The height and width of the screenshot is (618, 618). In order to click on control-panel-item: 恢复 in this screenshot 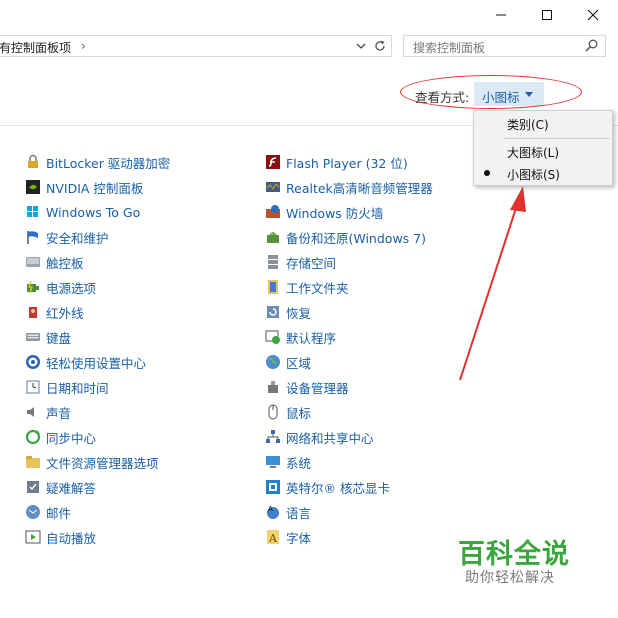, I will do `click(288, 312)`.